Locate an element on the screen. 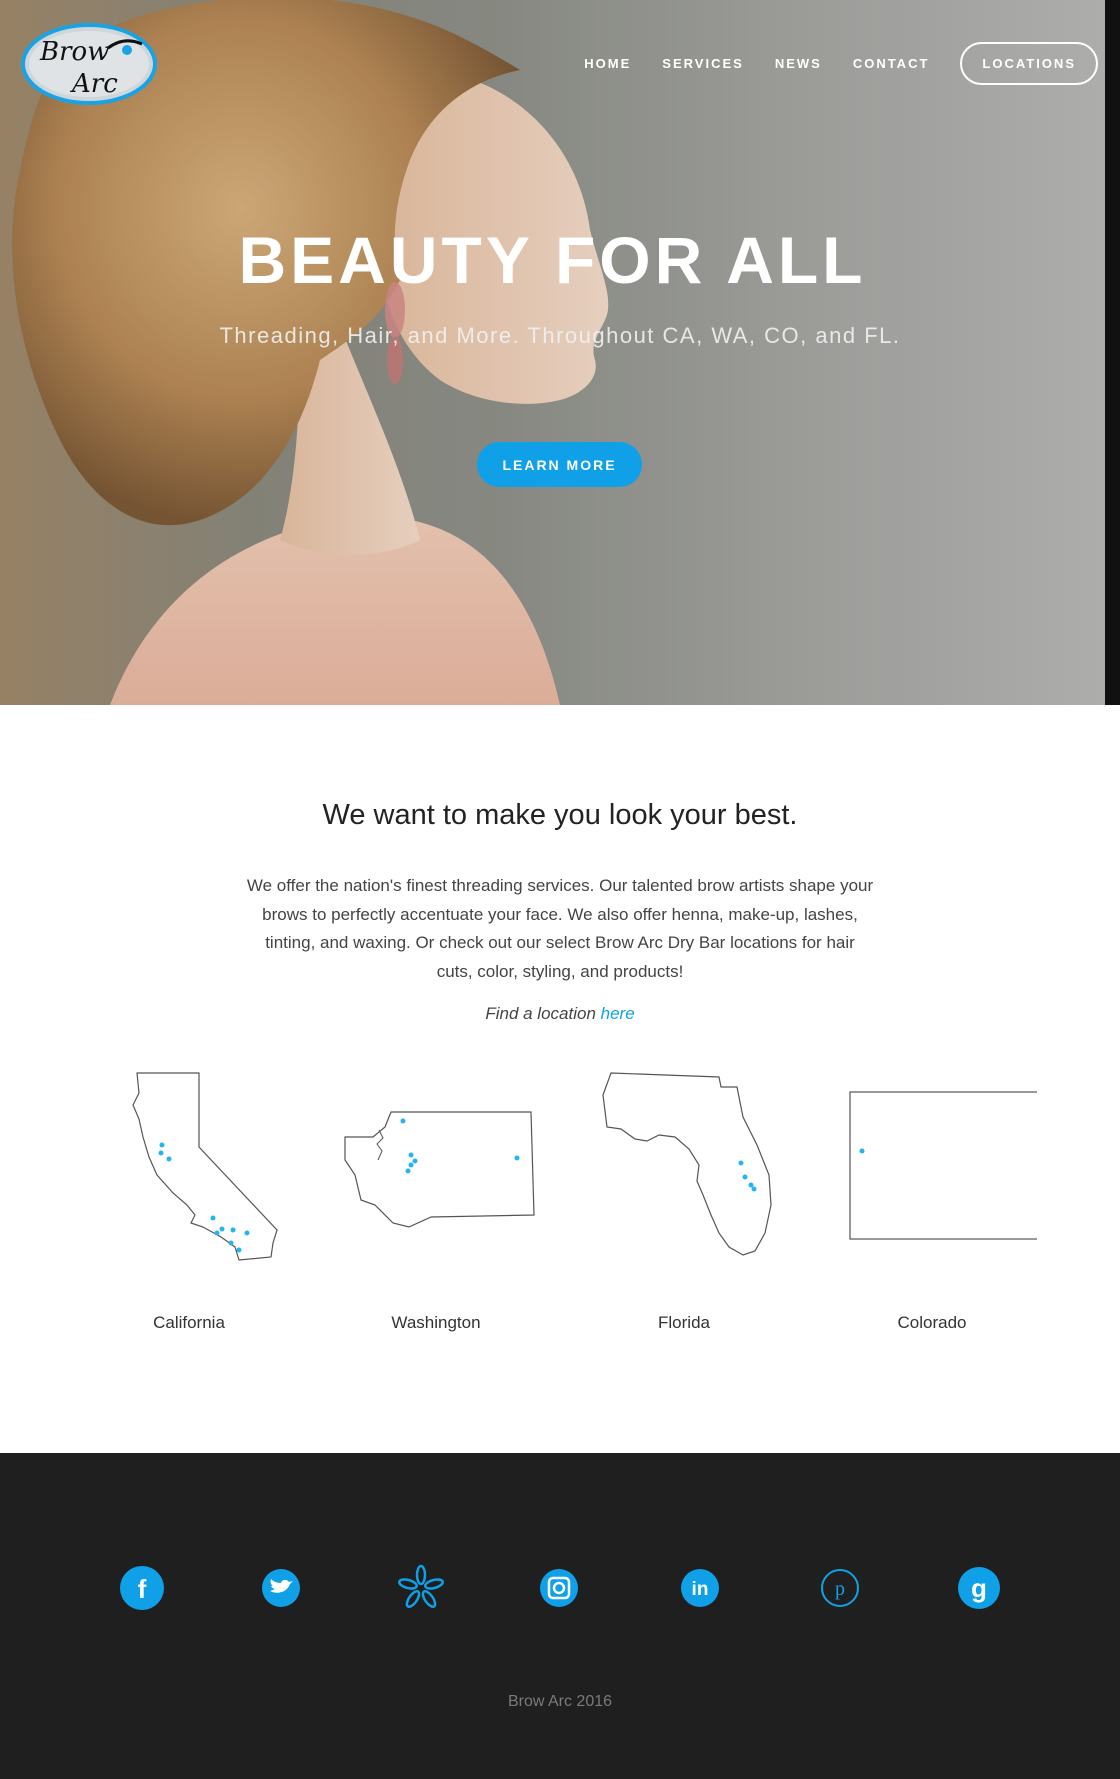  washington-map-icon is located at coordinates (439, 1169).